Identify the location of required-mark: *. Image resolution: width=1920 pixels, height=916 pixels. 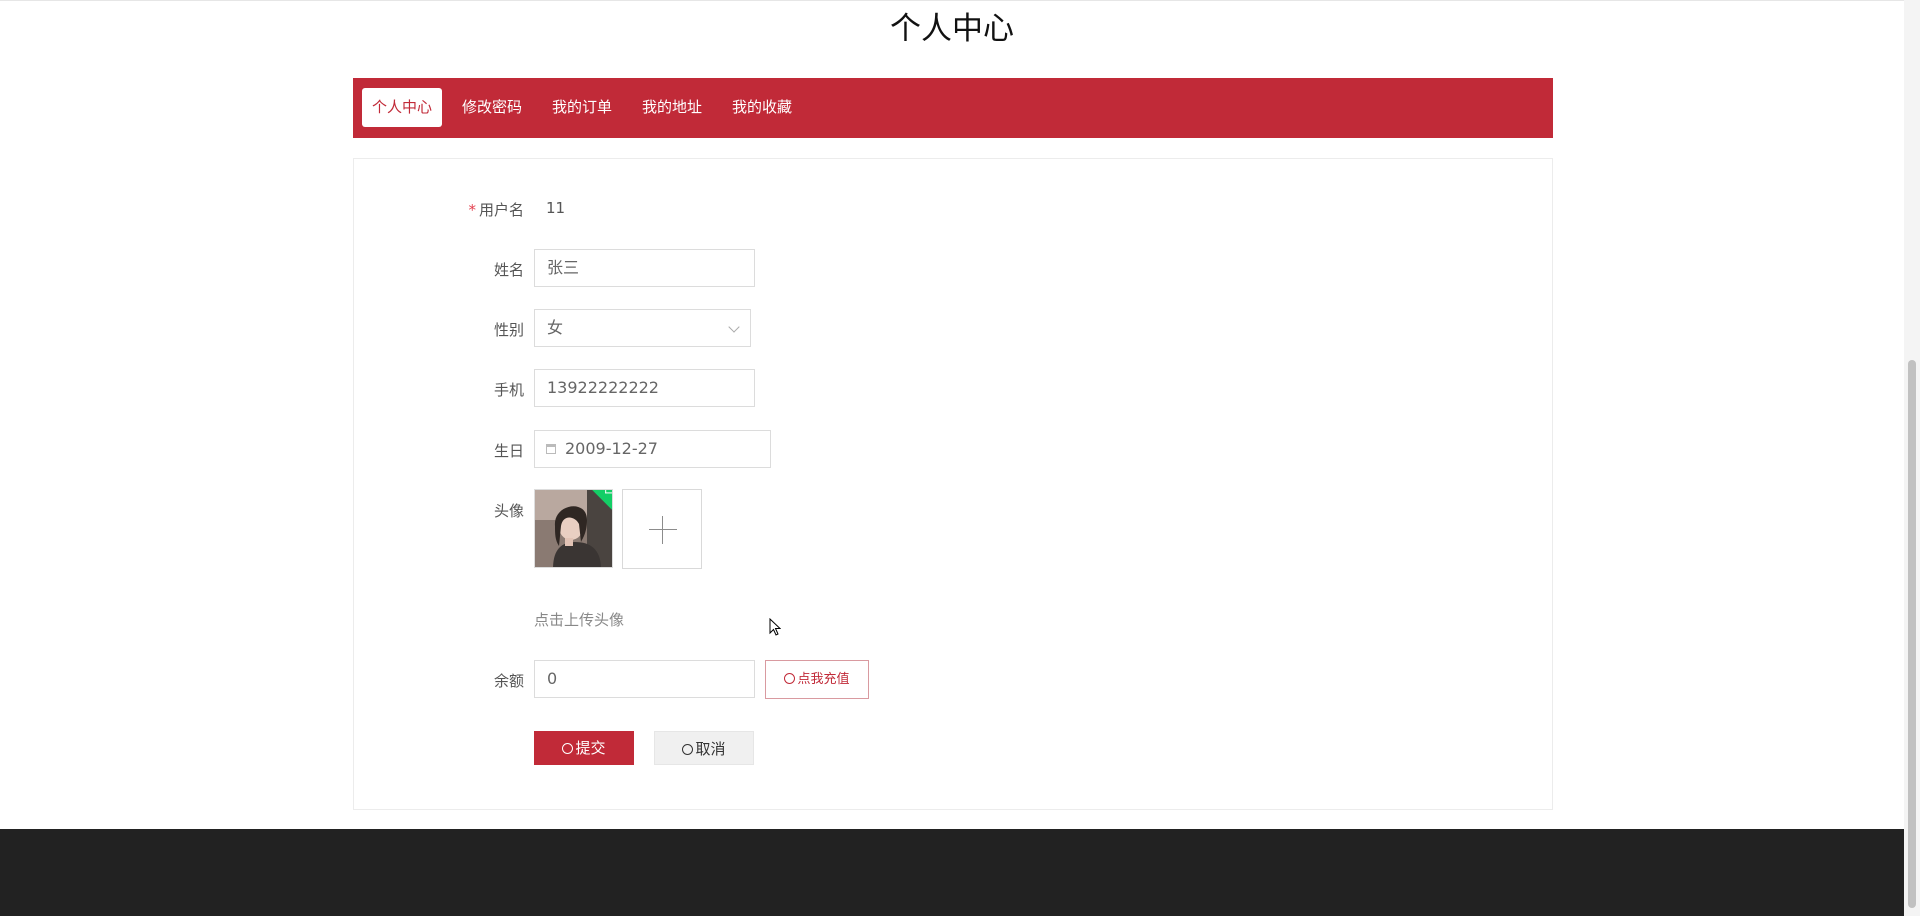
(472, 210).